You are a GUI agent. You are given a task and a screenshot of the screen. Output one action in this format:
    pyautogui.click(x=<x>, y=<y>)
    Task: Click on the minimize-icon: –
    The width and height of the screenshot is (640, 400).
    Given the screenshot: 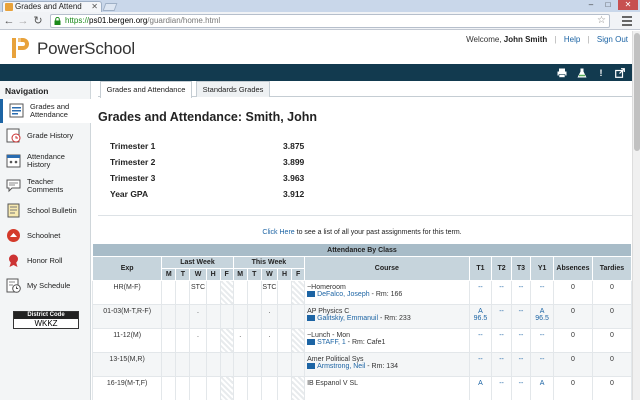 What is the action you would take?
    pyautogui.click(x=591, y=5)
    